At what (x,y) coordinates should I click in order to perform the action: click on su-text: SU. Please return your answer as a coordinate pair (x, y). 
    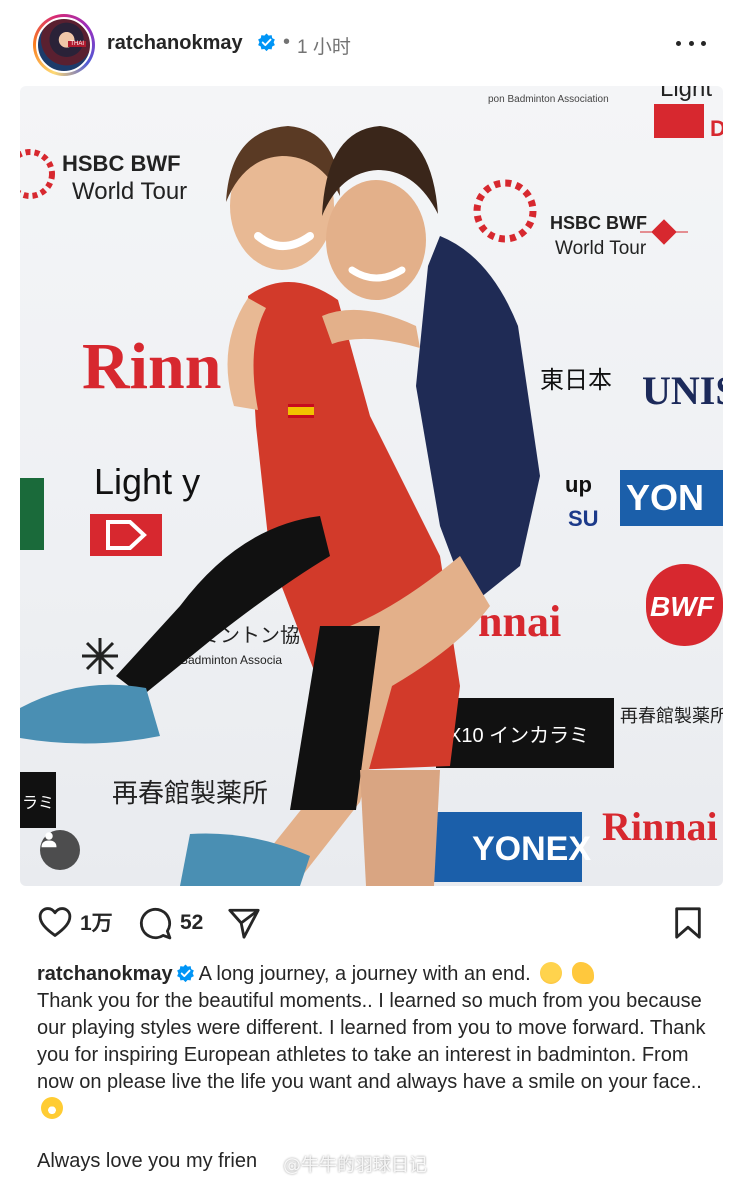
    Looking at the image, I should click on (583, 518).